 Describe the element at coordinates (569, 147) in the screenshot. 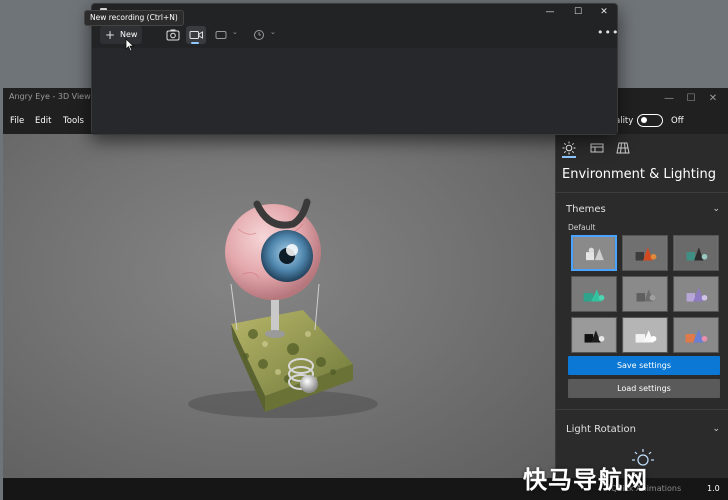

I see `sun-icon` at that location.